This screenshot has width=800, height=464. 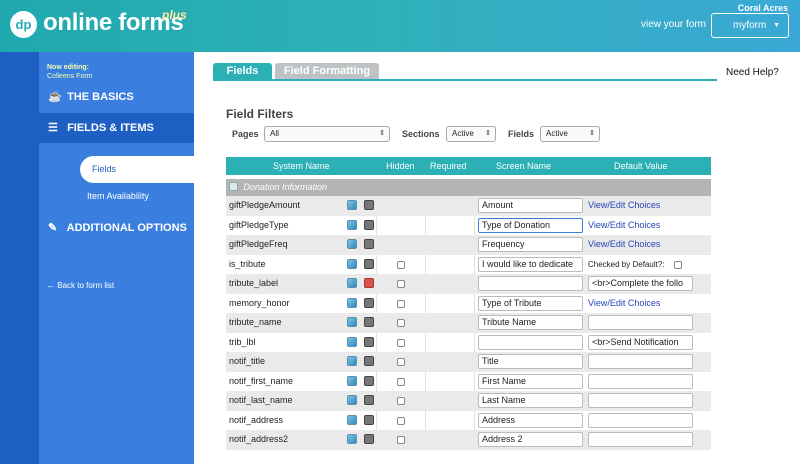 I want to click on tab-underline, so click(x=465, y=80).